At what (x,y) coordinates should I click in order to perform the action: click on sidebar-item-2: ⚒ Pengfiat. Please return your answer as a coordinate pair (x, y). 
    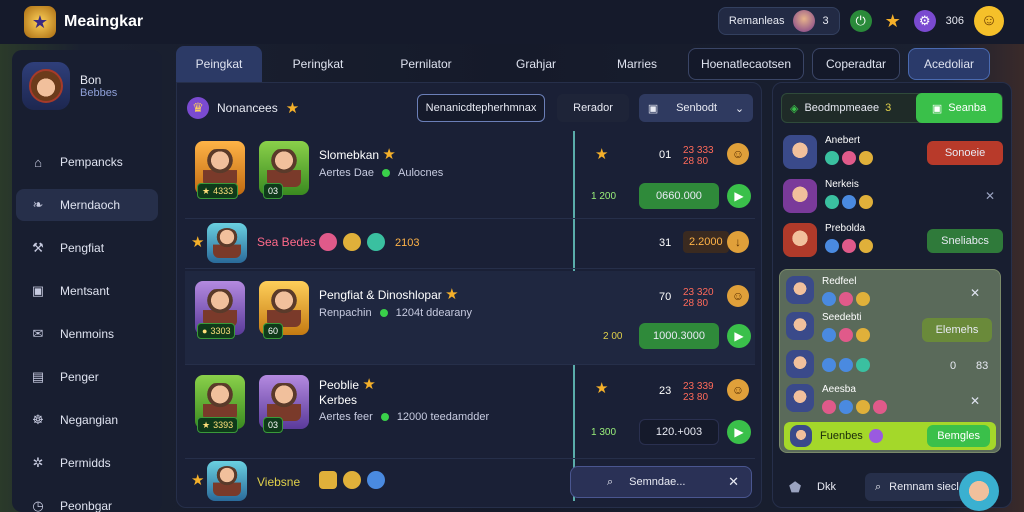
    Looking at the image, I should click on (87, 248).